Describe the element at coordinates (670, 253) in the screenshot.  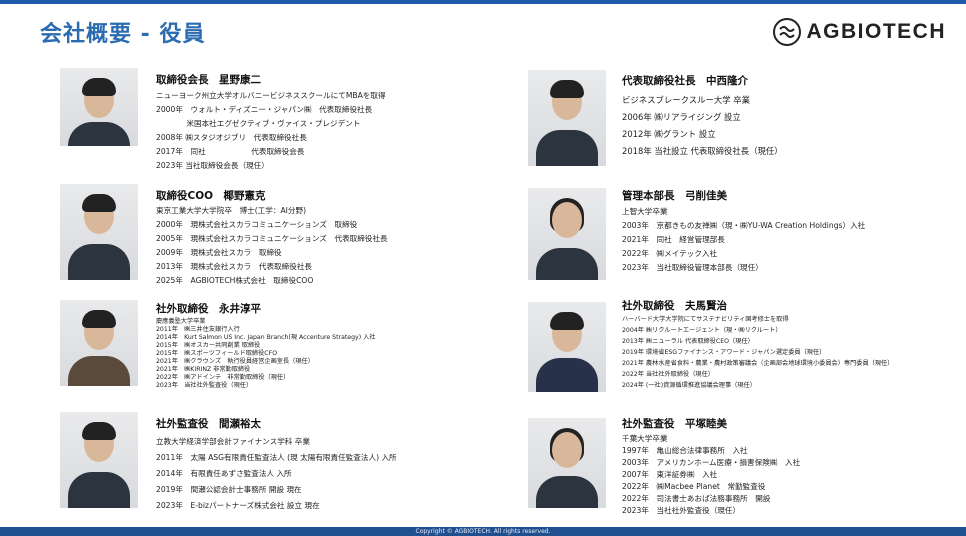
I see `bio-line: 2022年 ㈱メイテック入社` at that location.